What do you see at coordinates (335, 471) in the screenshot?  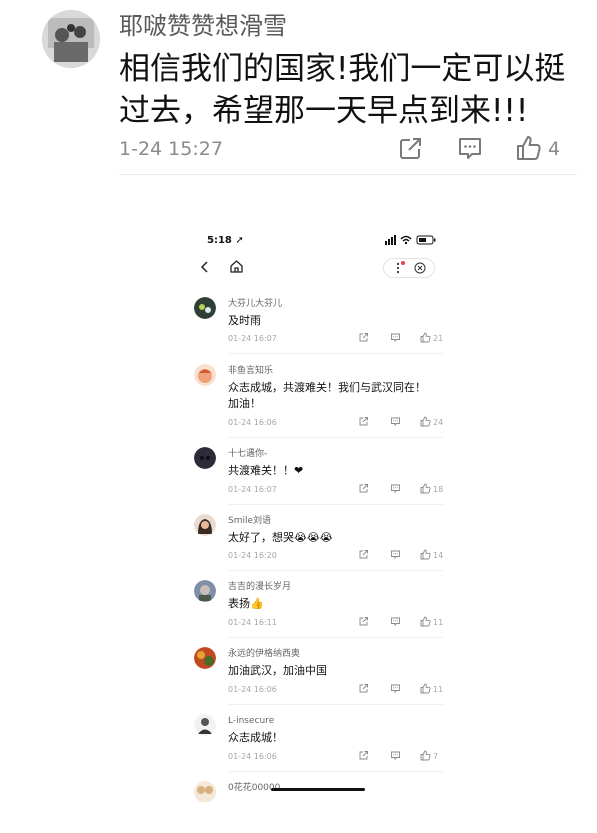 I see `comment-text: 共渡难关！！❤` at bounding box center [335, 471].